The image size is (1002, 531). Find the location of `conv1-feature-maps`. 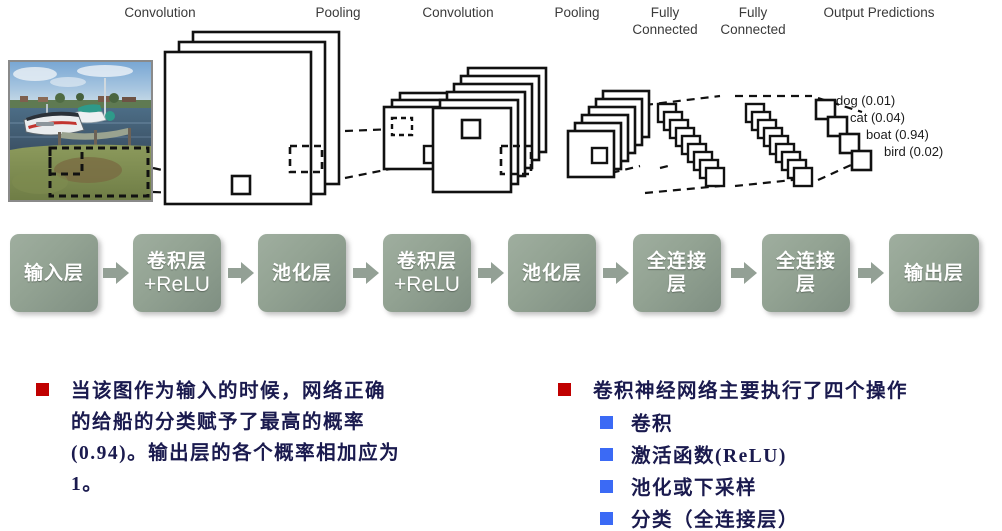

conv1-feature-maps is located at coordinates (252, 118).